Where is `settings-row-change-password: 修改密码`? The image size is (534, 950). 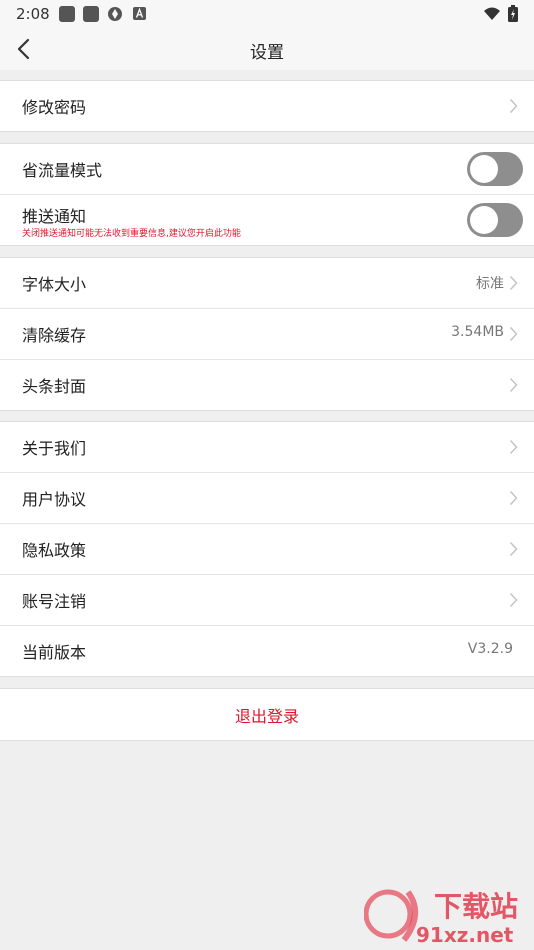 settings-row-change-password: 修改密码 is located at coordinates (267, 106).